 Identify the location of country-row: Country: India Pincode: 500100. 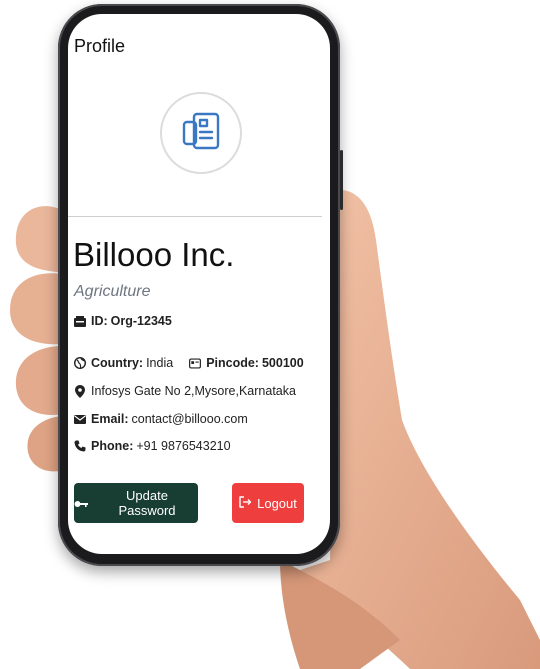
(190, 363).